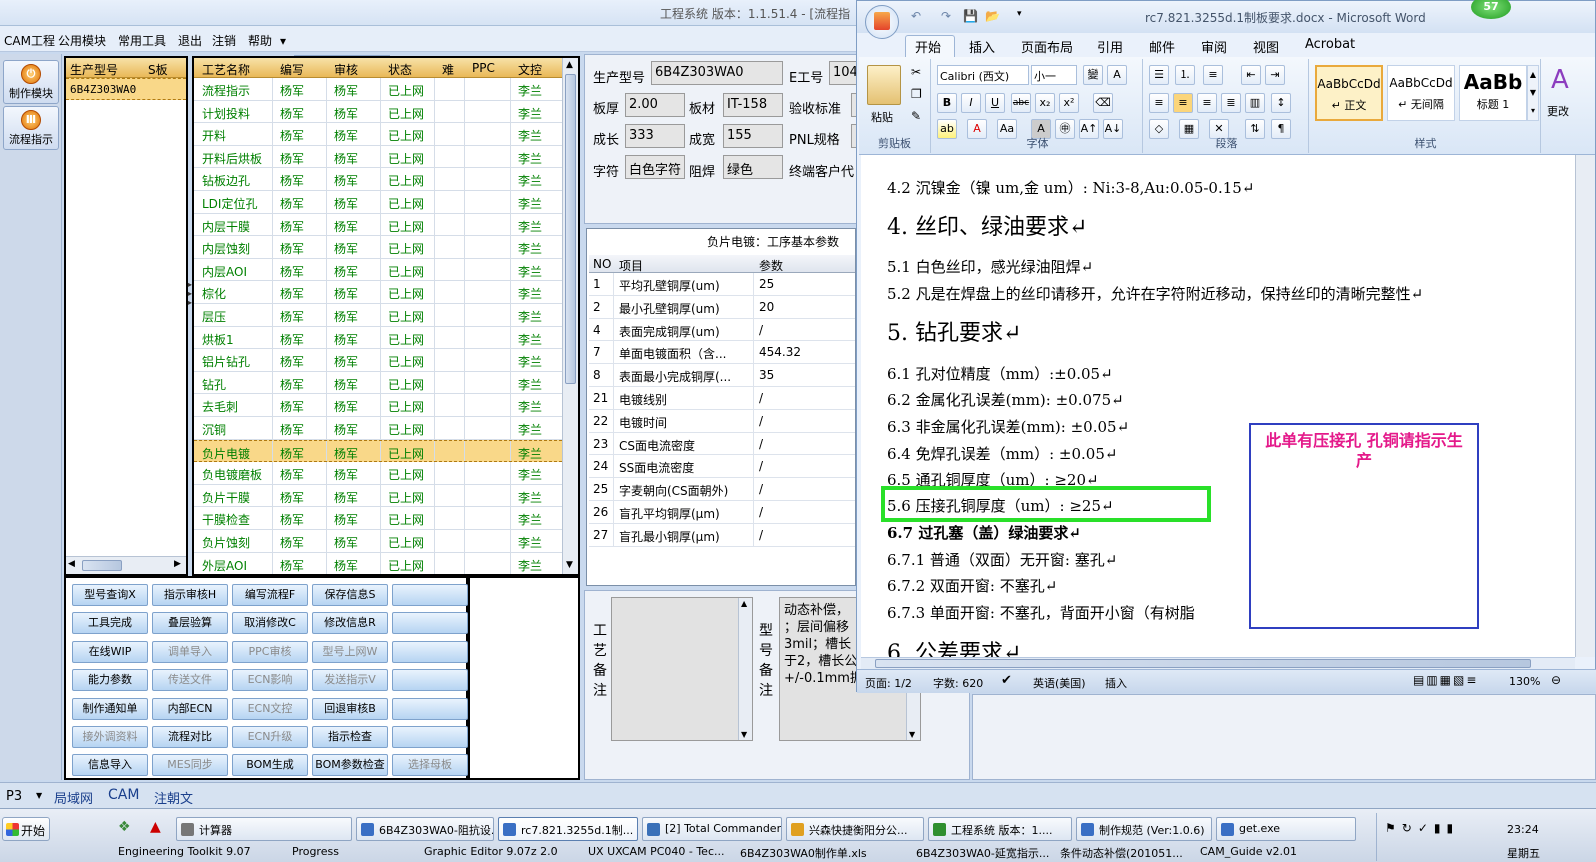 The height and width of the screenshot is (862, 1596). What do you see at coordinates (350, 680) in the screenshot?
I see `action-button: 发送指示V` at bounding box center [350, 680].